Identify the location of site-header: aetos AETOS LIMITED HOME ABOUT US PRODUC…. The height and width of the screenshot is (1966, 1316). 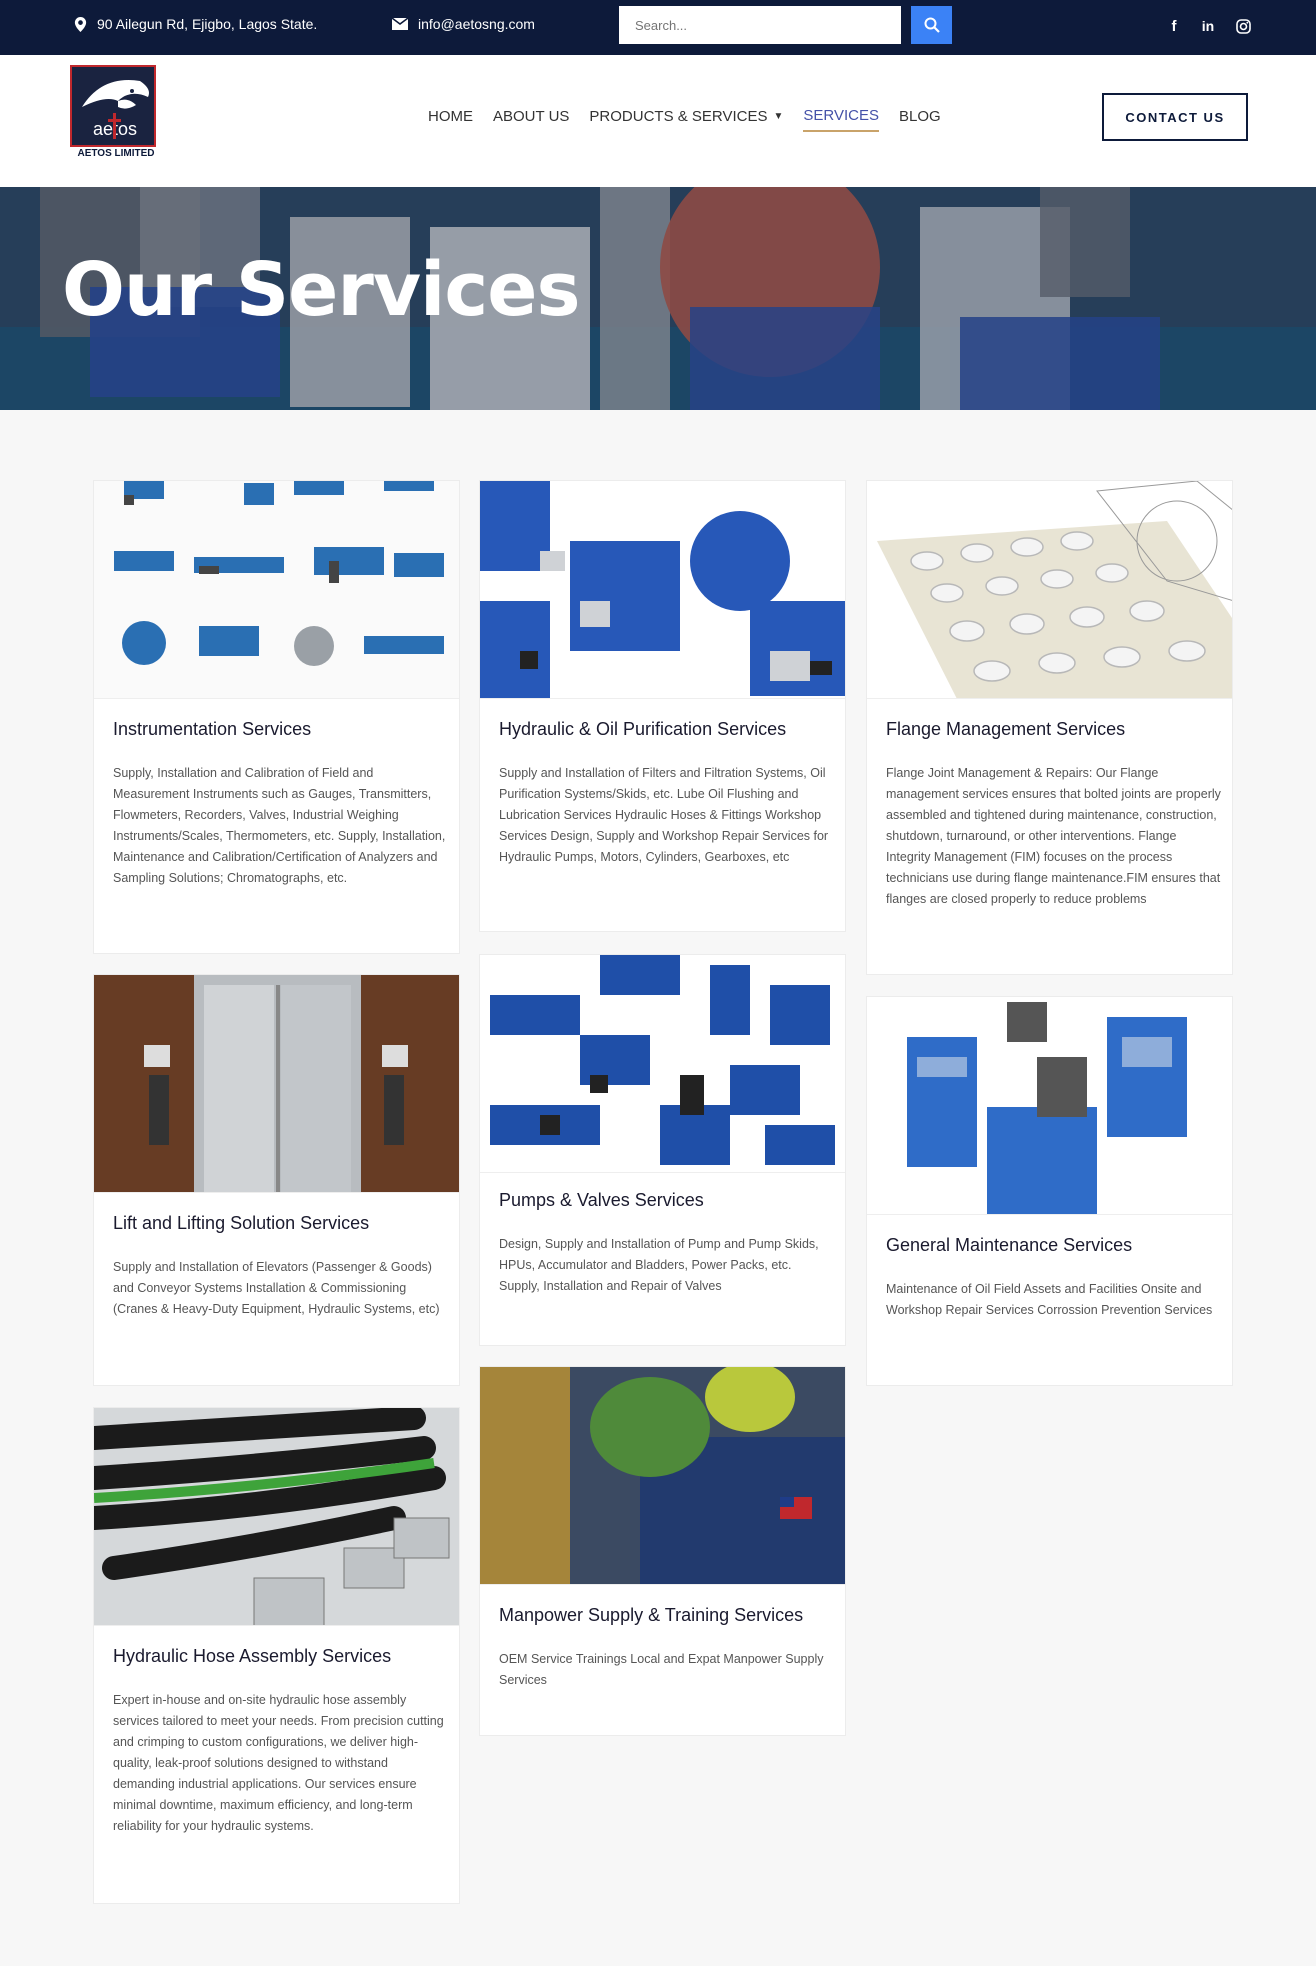
(658, 121).